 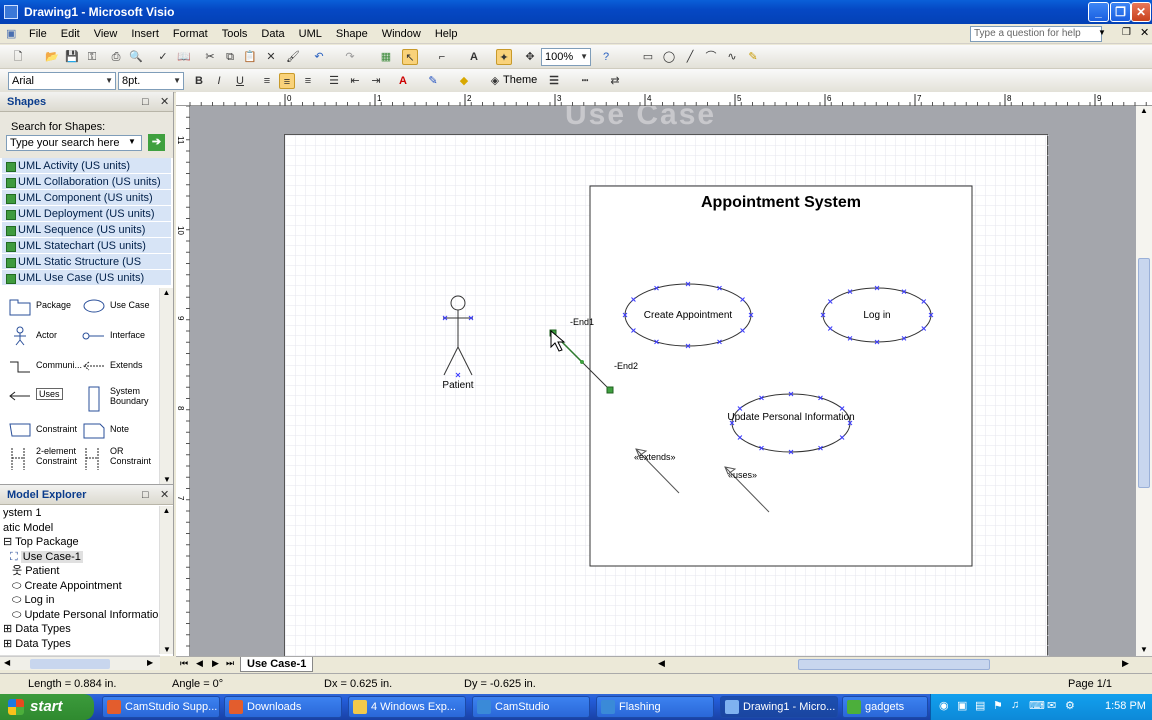 I want to click on format-painter-icon: 🖌, so click(x=293, y=57).